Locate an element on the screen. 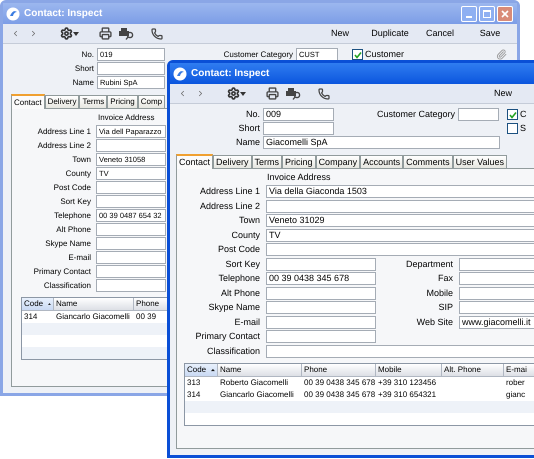 This screenshot has height=459, width=534. column-header: Mobile is located at coordinates (409, 370).